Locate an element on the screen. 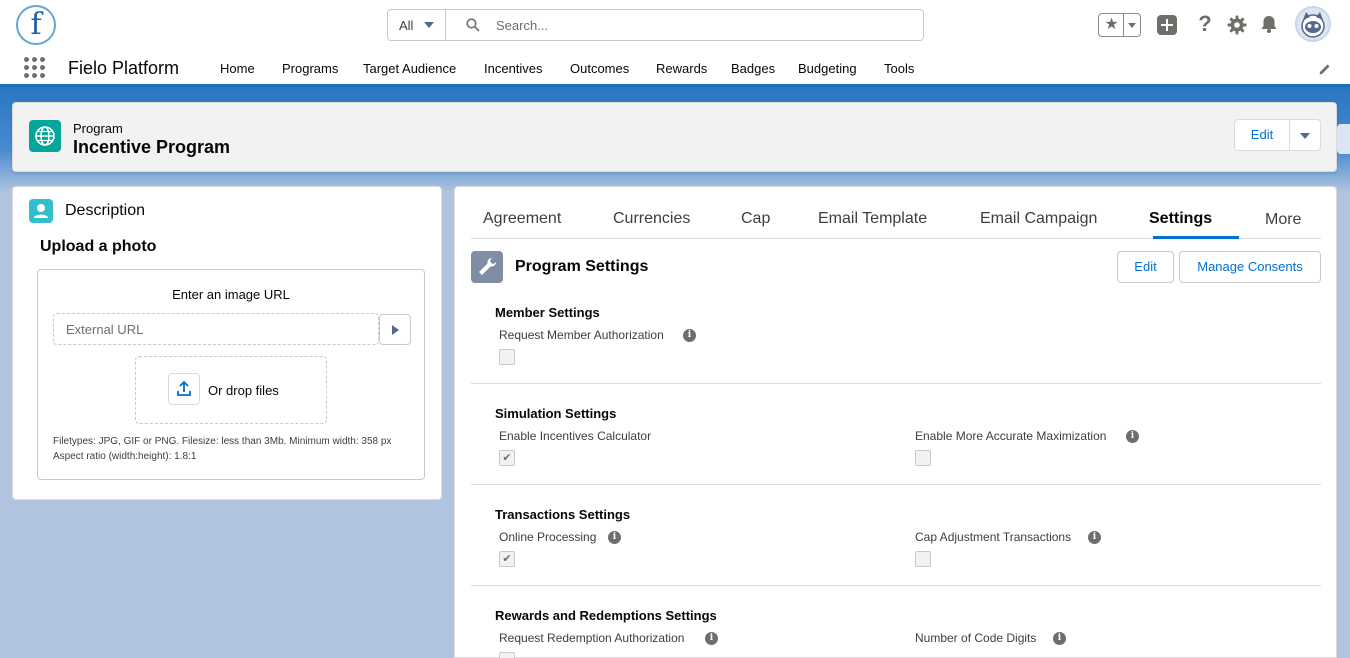  person-icon is located at coordinates (41, 211).